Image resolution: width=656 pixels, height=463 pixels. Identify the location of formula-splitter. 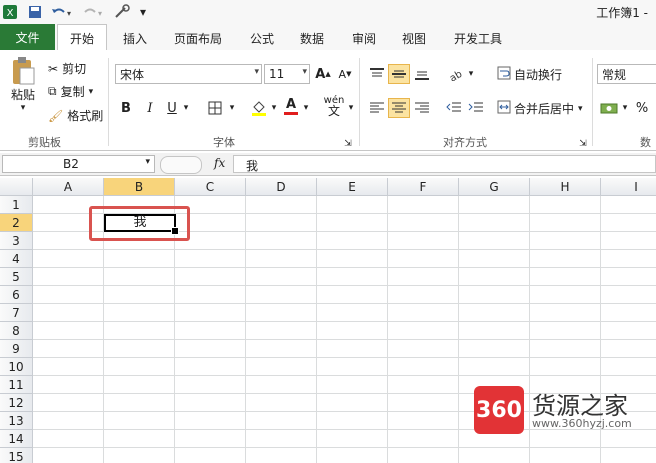
(181, 165).